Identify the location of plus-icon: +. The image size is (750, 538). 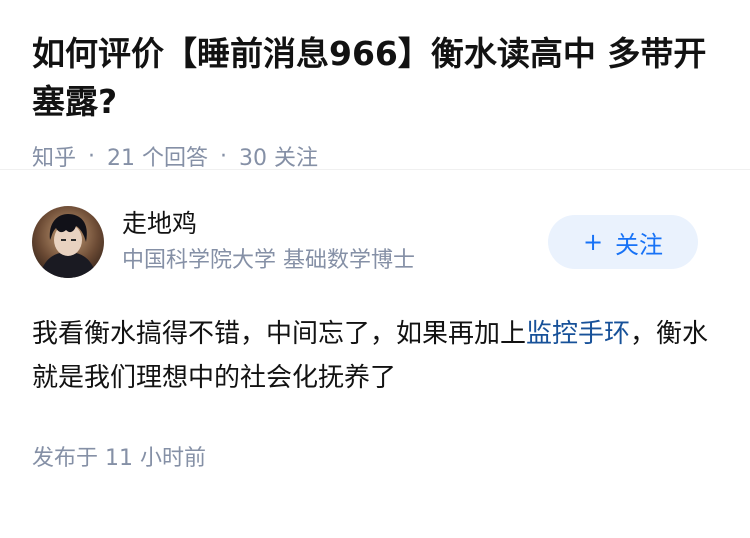
(593, 242).